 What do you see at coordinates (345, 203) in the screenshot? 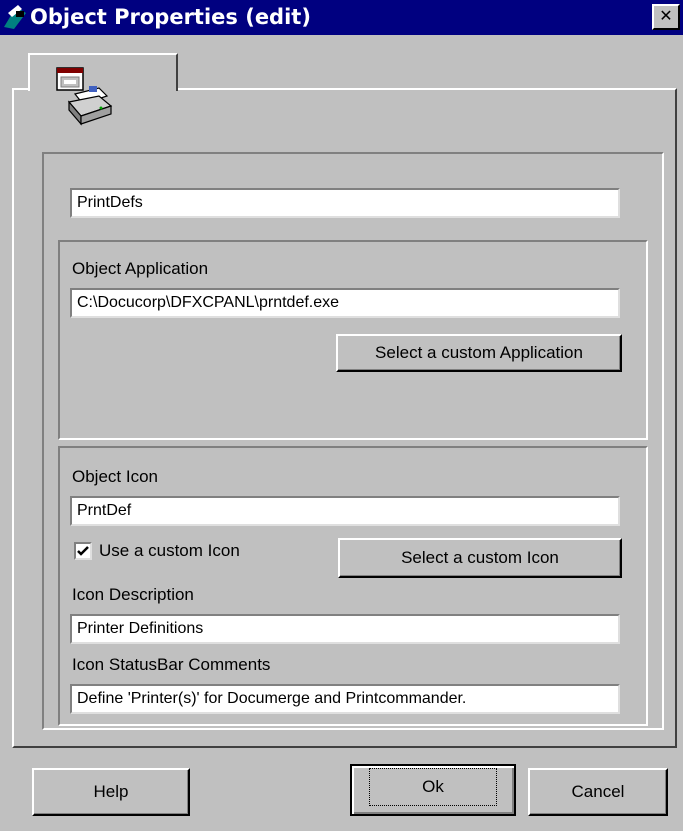
I see `object-name-field` at bounding box center [345, 203].